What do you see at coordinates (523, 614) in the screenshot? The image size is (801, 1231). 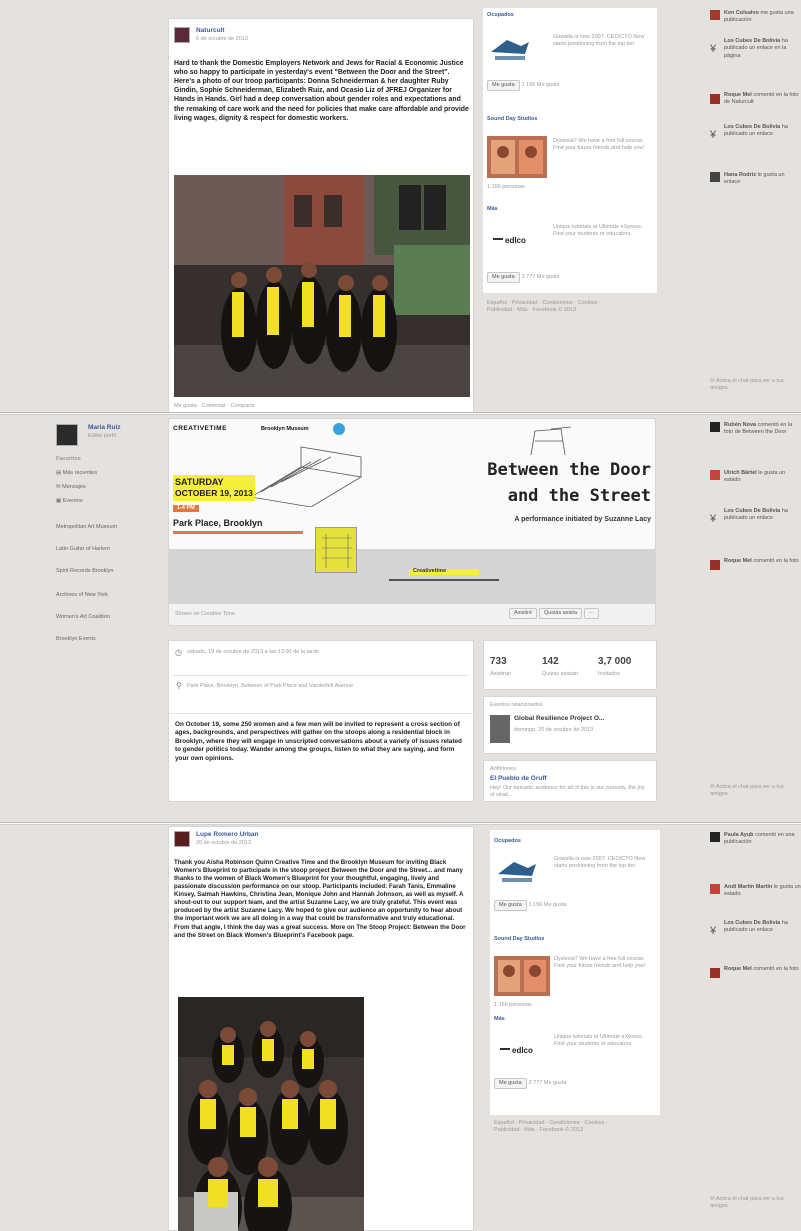 I see `join-button: Asistiré` at bounding box center [523, 614].